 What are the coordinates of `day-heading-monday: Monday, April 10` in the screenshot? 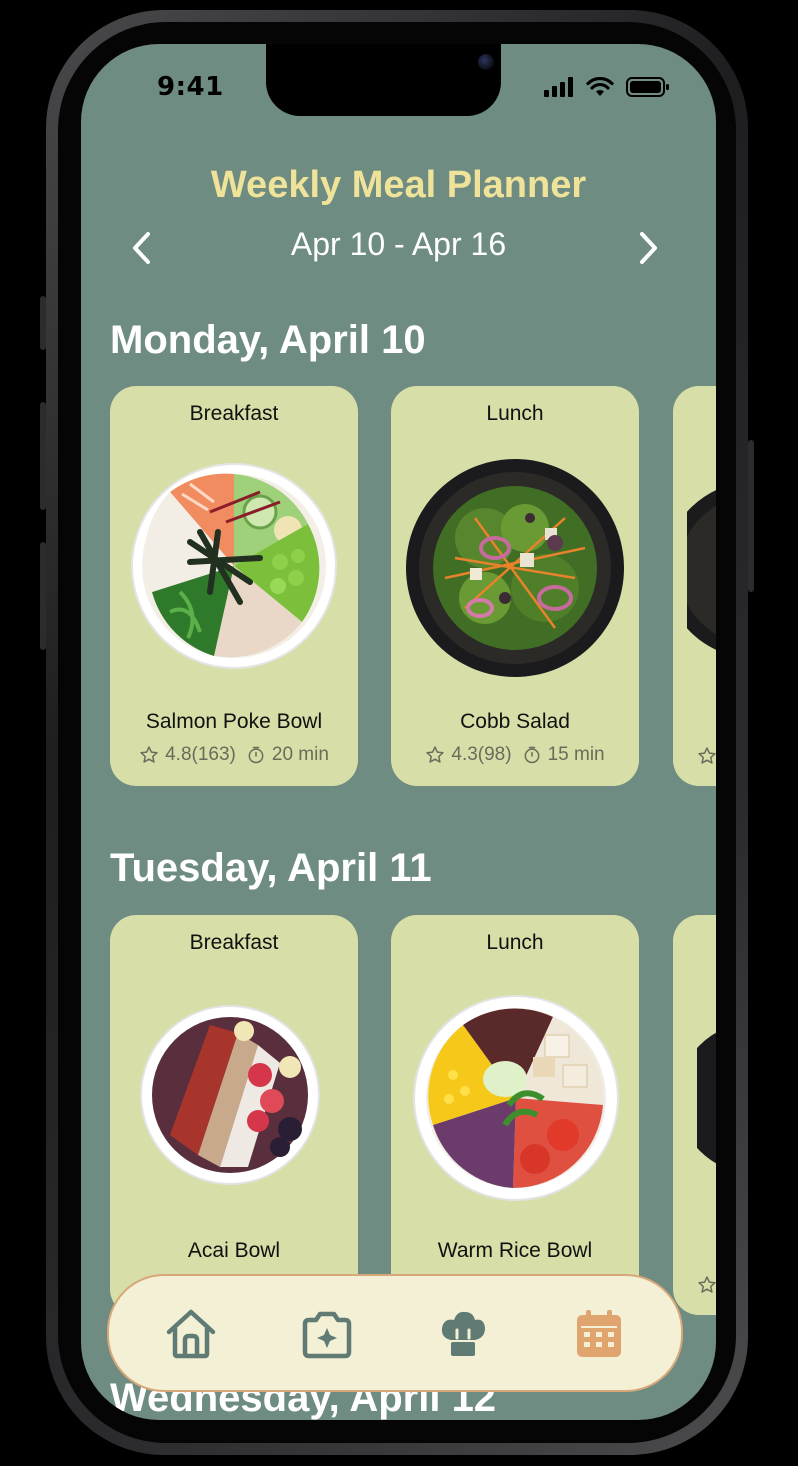 It's located at (268, 340).